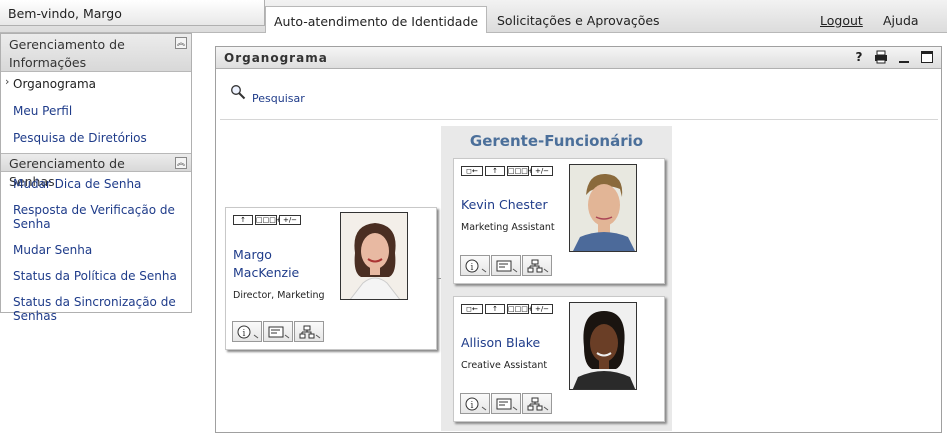  Describe the element at coordinates (276, 58) in the screenshot. I see `portlet-title: Organograma` at that location.